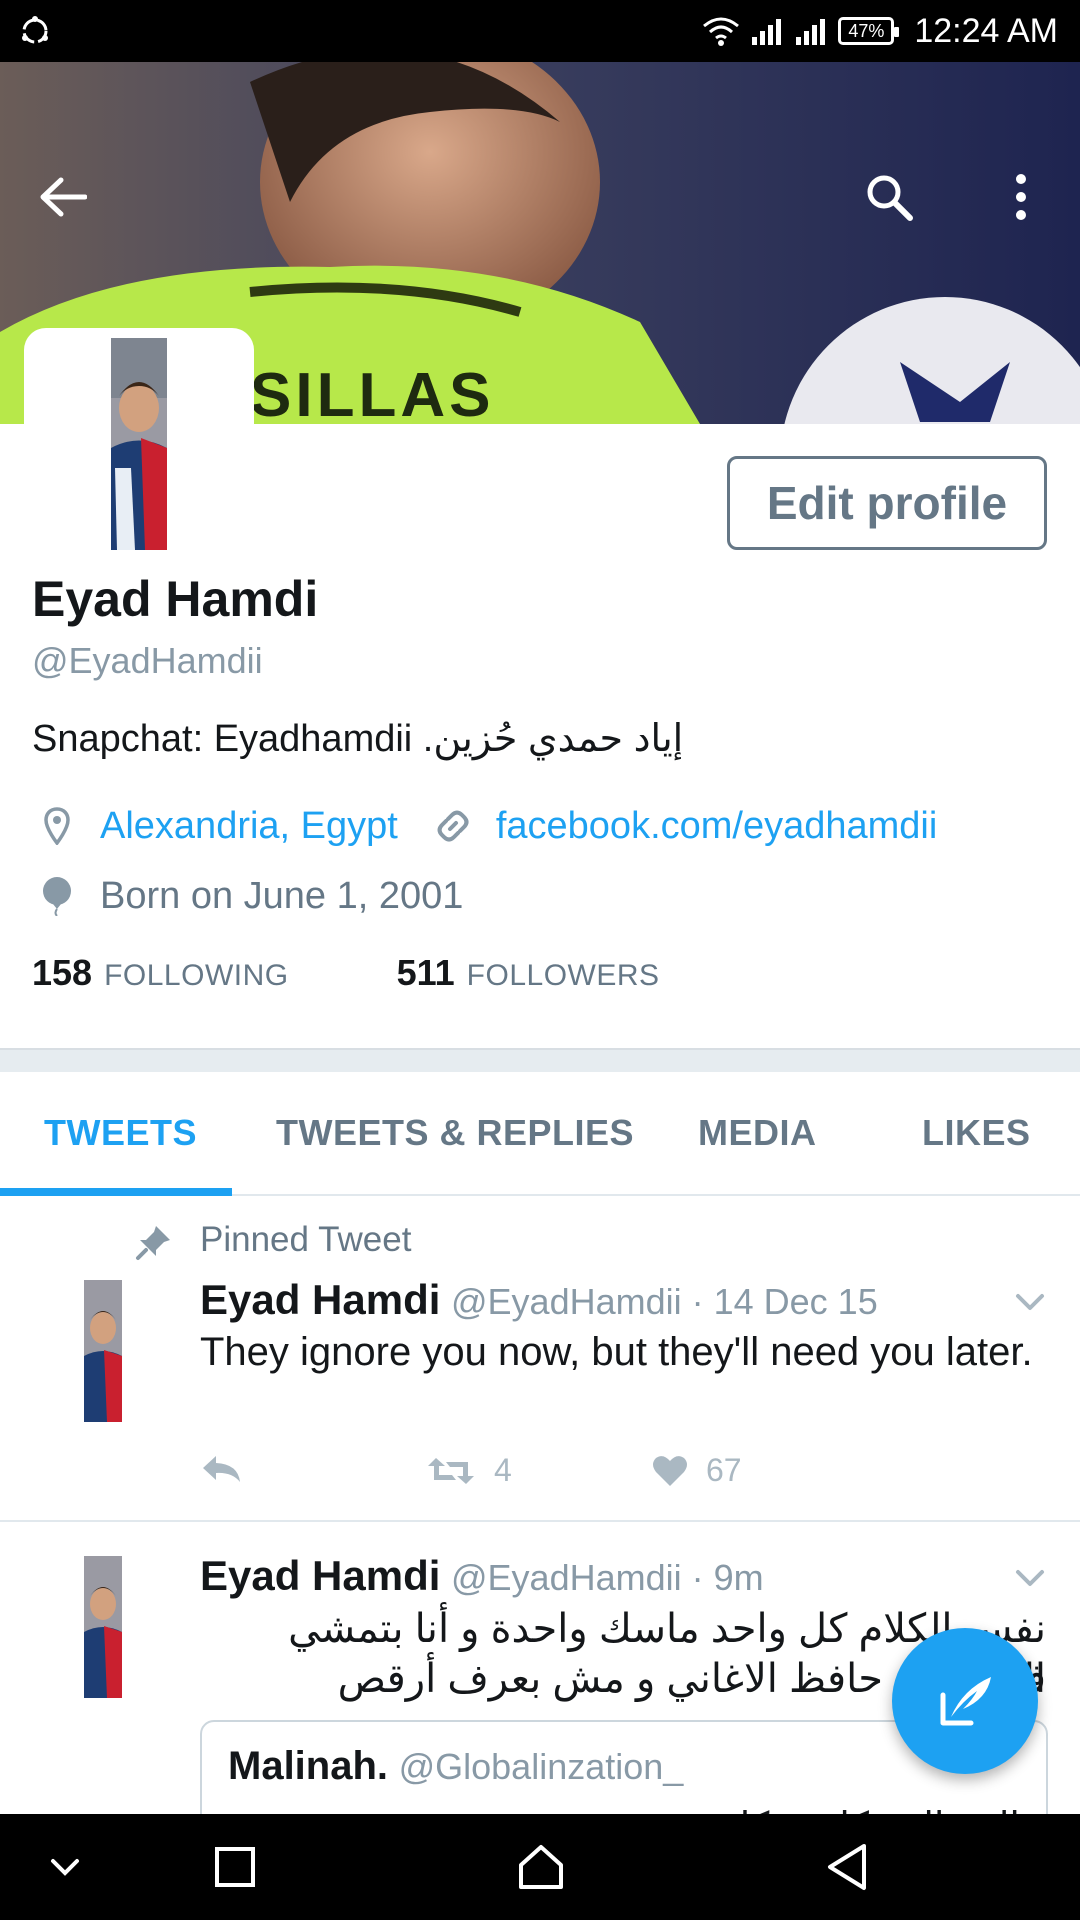 The width and height of the screenshot is (1080, 1920). I want to click on quoted-author-name: Malinah., so click(308, 1766).